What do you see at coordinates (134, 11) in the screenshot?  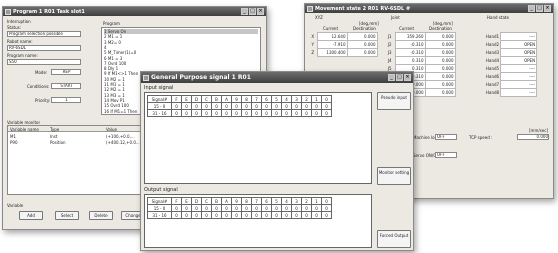 I see `program-window-titlebar: Program 1 R01 Task slot1 _ □ ×` at bounding box center [134, 11].